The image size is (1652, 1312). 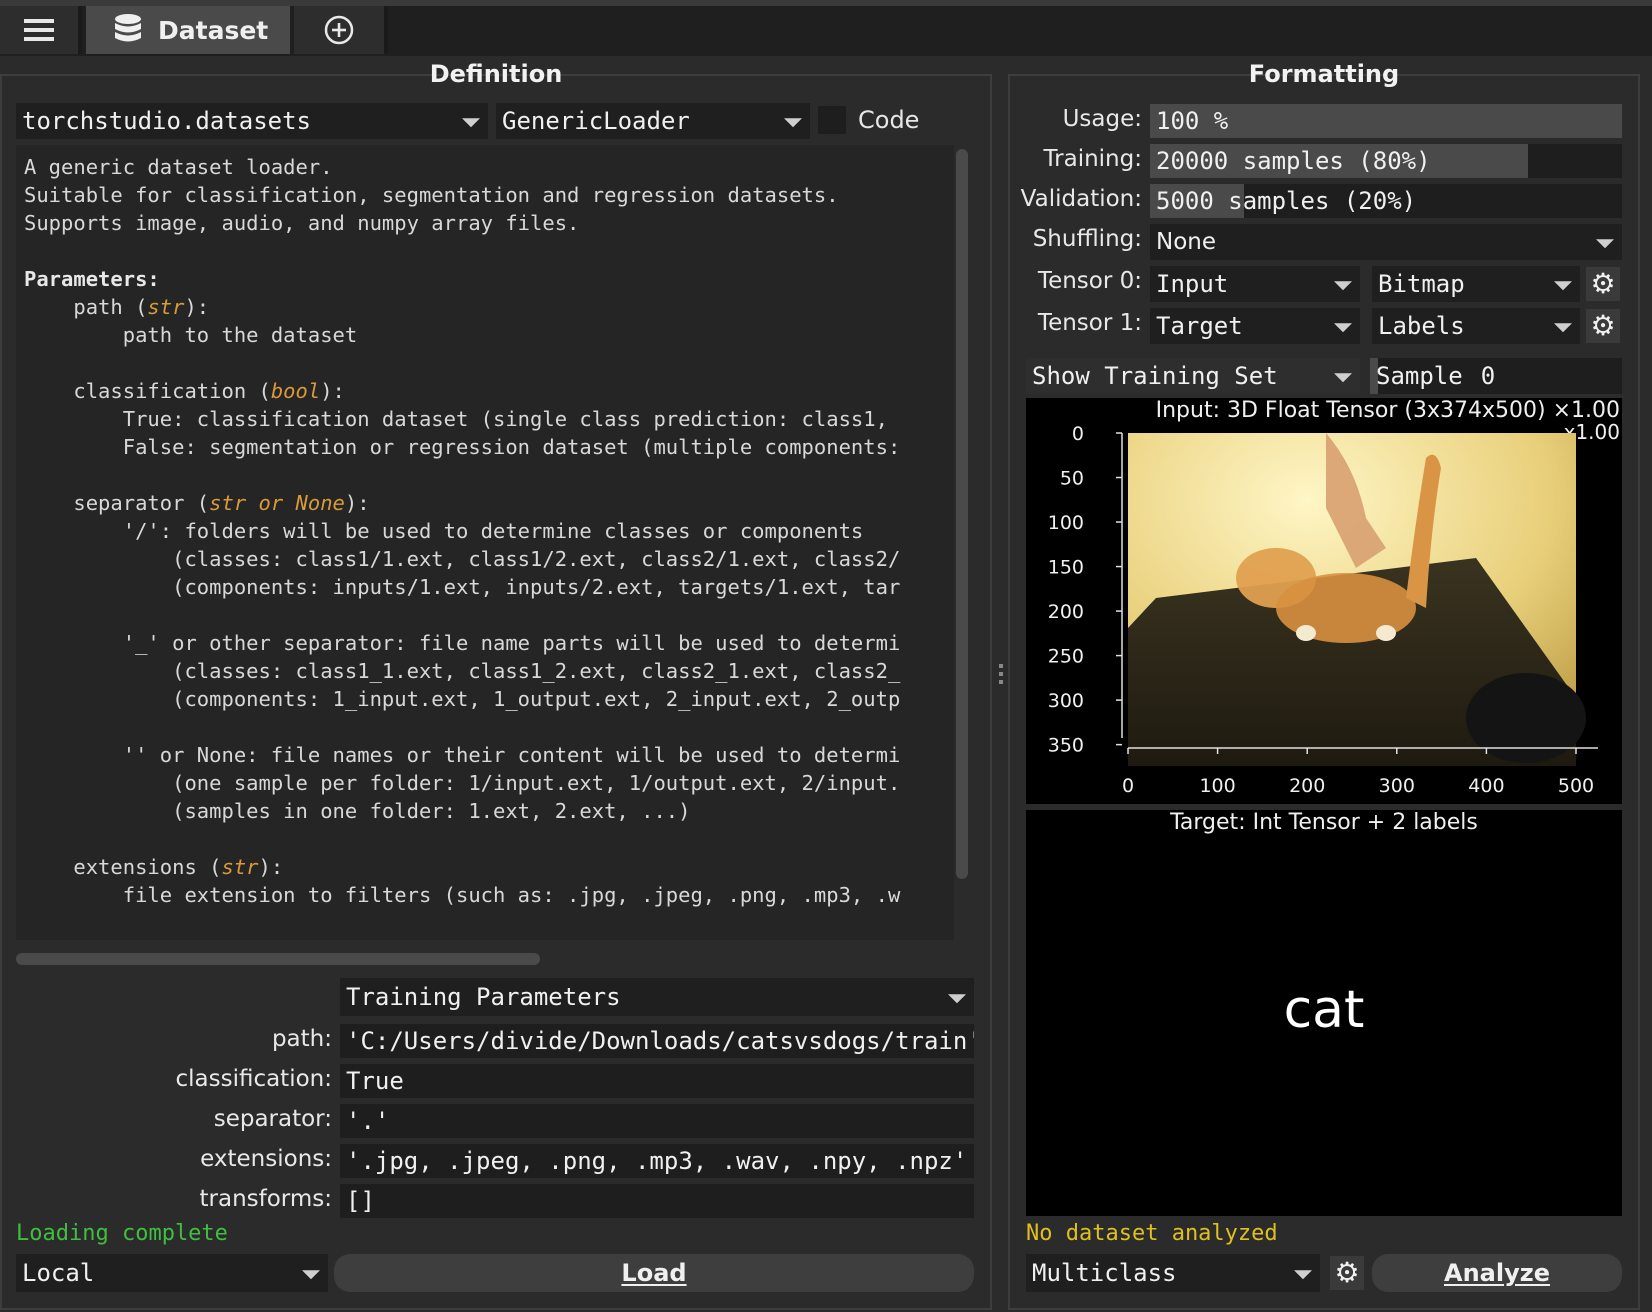 I want to click on tensor0-role-select: Input, so click(x=1255, y=284).